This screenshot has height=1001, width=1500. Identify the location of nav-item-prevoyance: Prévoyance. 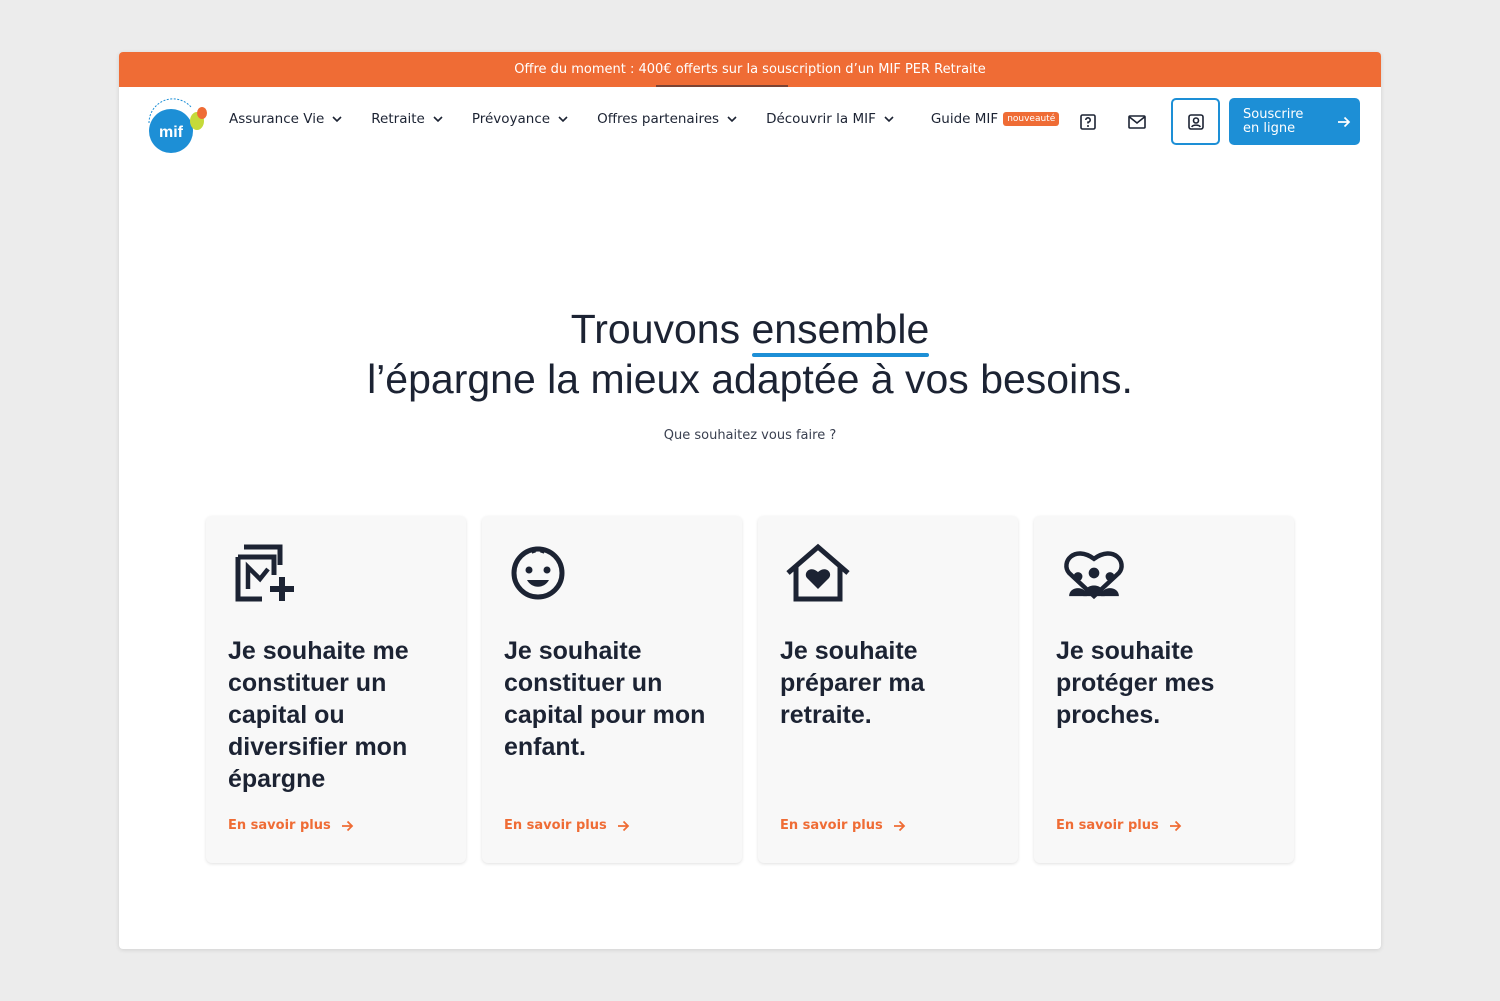
(520, 119).